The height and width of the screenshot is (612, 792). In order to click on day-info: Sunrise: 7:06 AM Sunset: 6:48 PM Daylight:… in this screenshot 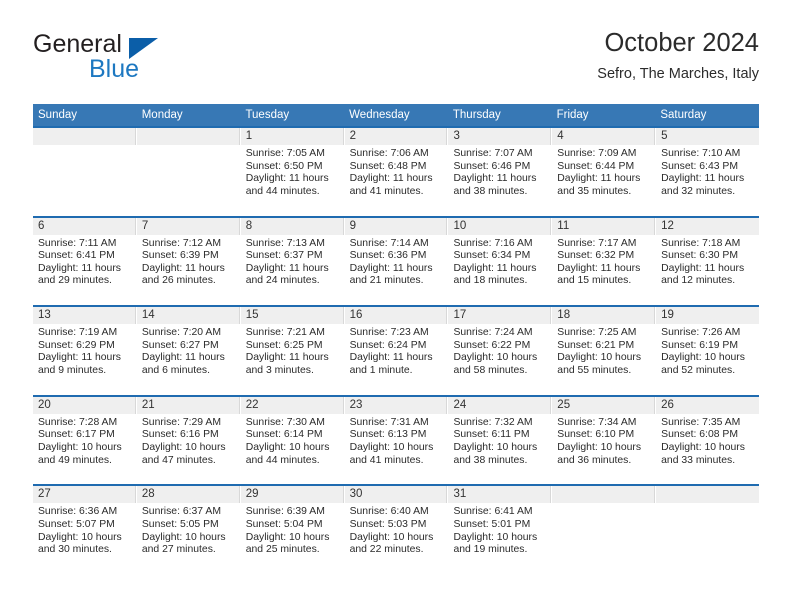, I will do `click(396, 171)`.